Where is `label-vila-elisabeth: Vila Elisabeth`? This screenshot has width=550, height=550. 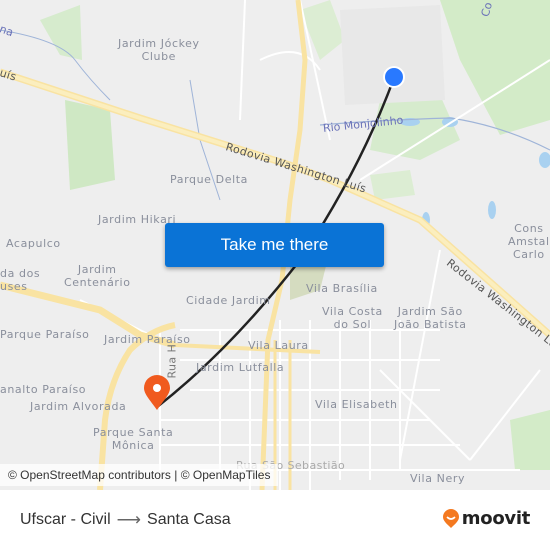
label-vila-elisabeth: Vila Elisabeth is located at coordinates (356, 404).